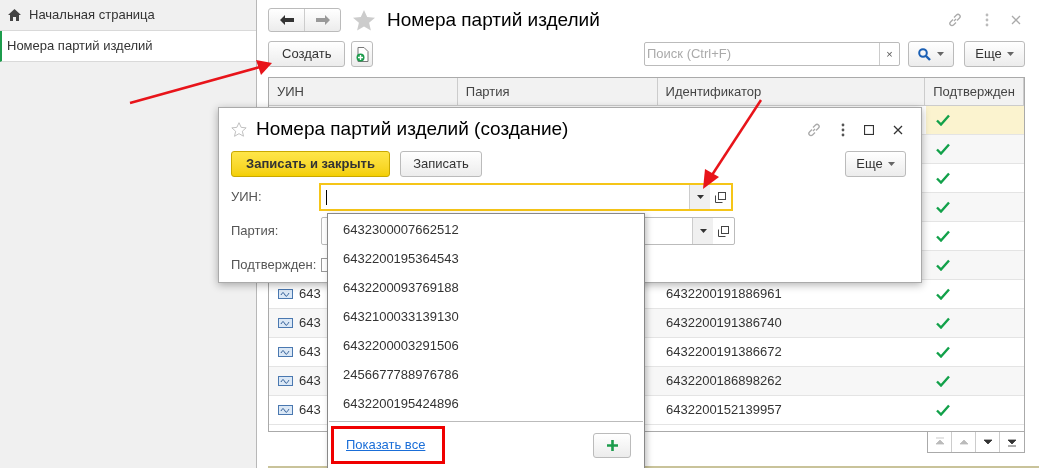 The width and height of the screenshot is (1039, 468). What do you see at coordinates (869, 129) in the screenshot?
I see `maximize-icon` at bounding box center [869, 129].